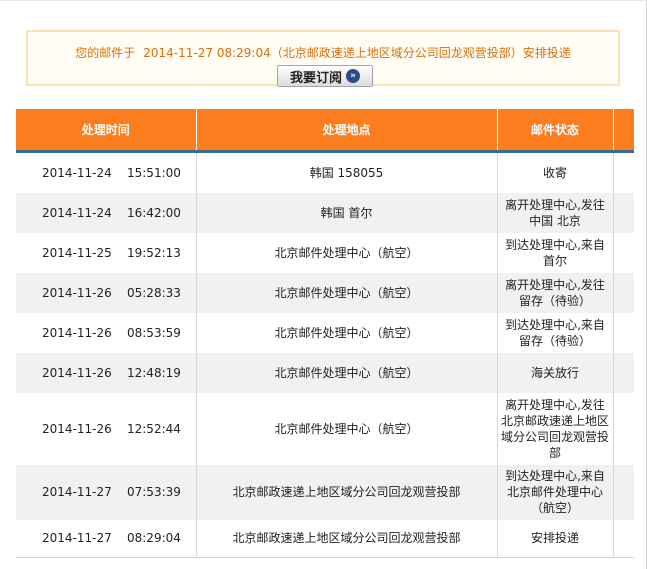  Describe the element at coordinates (346, 131) in the screenshot. I see `header-place: 处理地点` at that location.